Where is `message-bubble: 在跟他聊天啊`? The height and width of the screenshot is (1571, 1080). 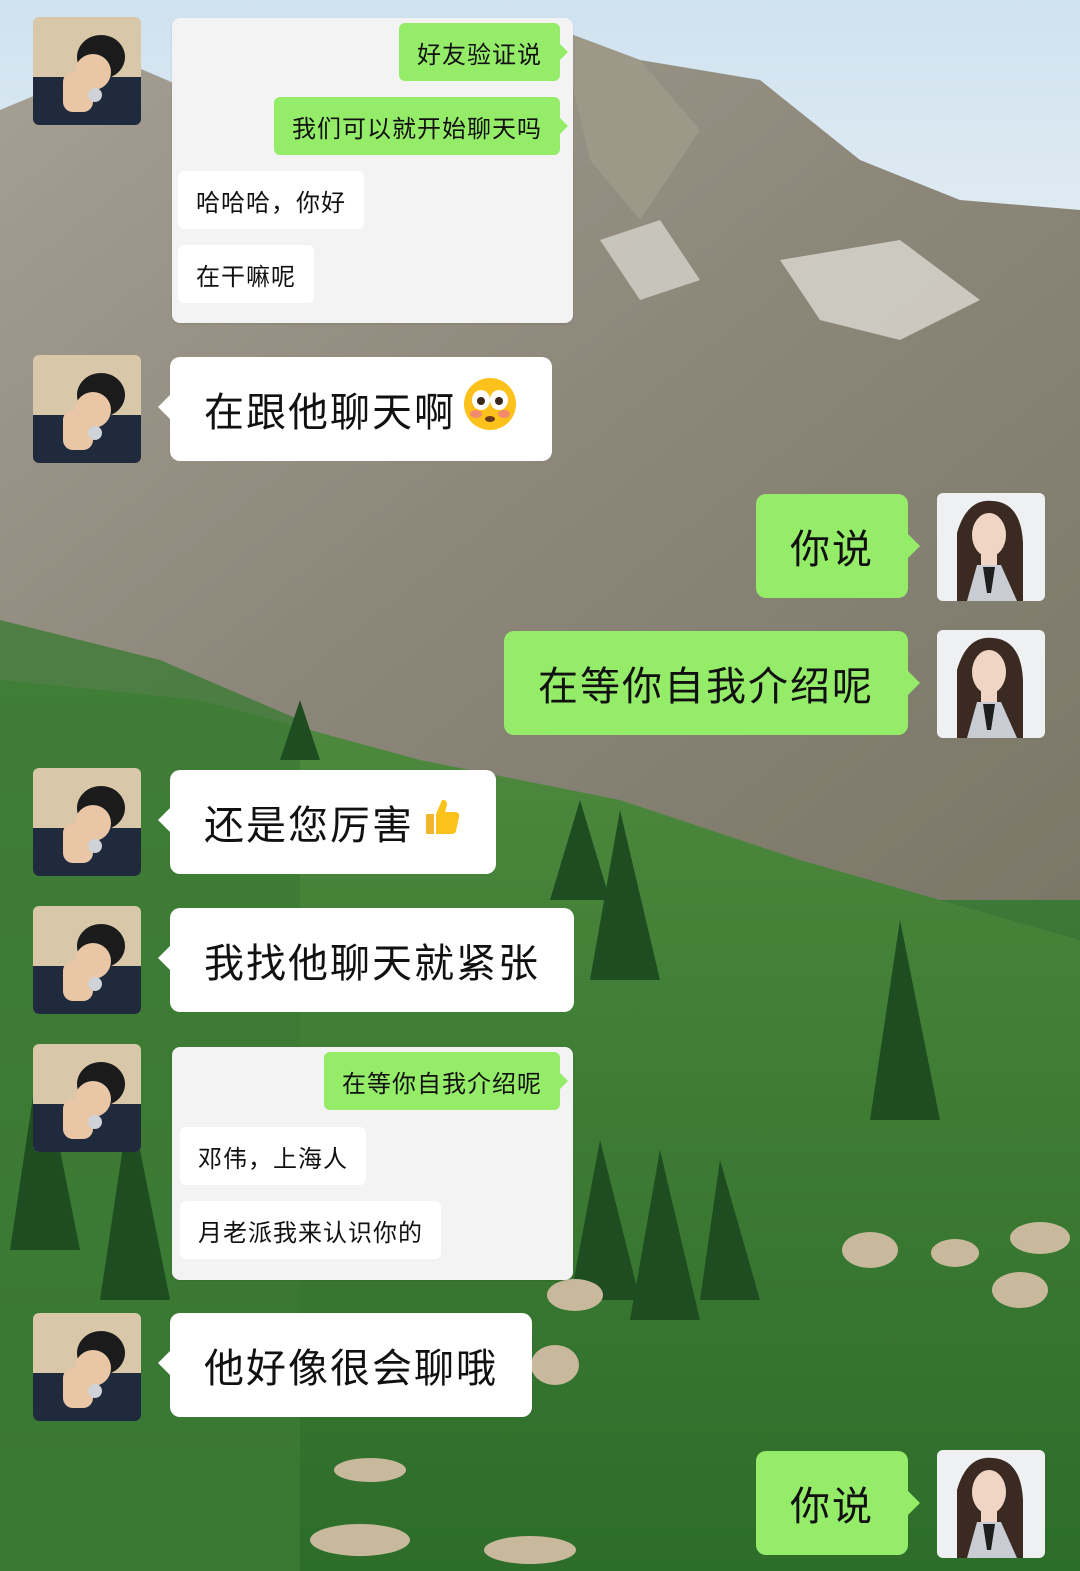
message-bubble: 在跟他聊天啊 is located at coordinates (355, 409).